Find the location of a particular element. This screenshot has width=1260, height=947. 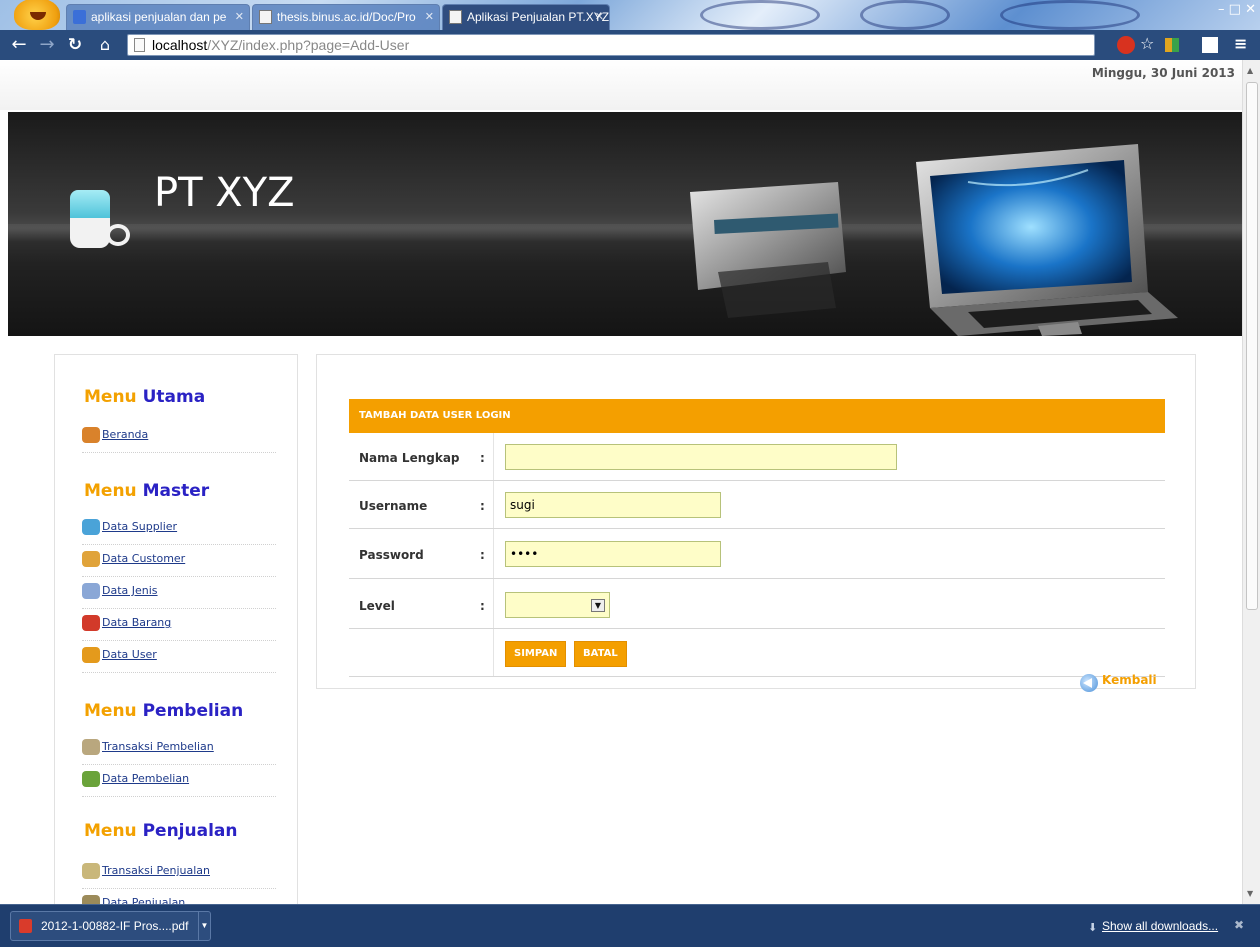

maximize-icon: □ is located at coordinates (1235, 9).